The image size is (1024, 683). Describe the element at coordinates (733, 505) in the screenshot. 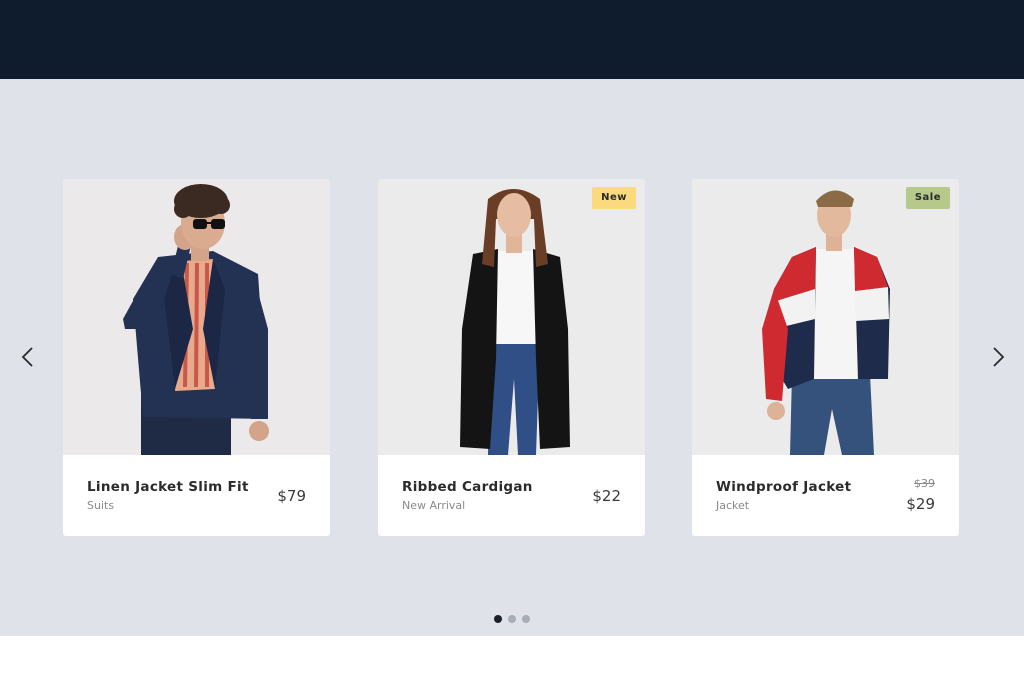

I see `product-category: Jacket` at that location.